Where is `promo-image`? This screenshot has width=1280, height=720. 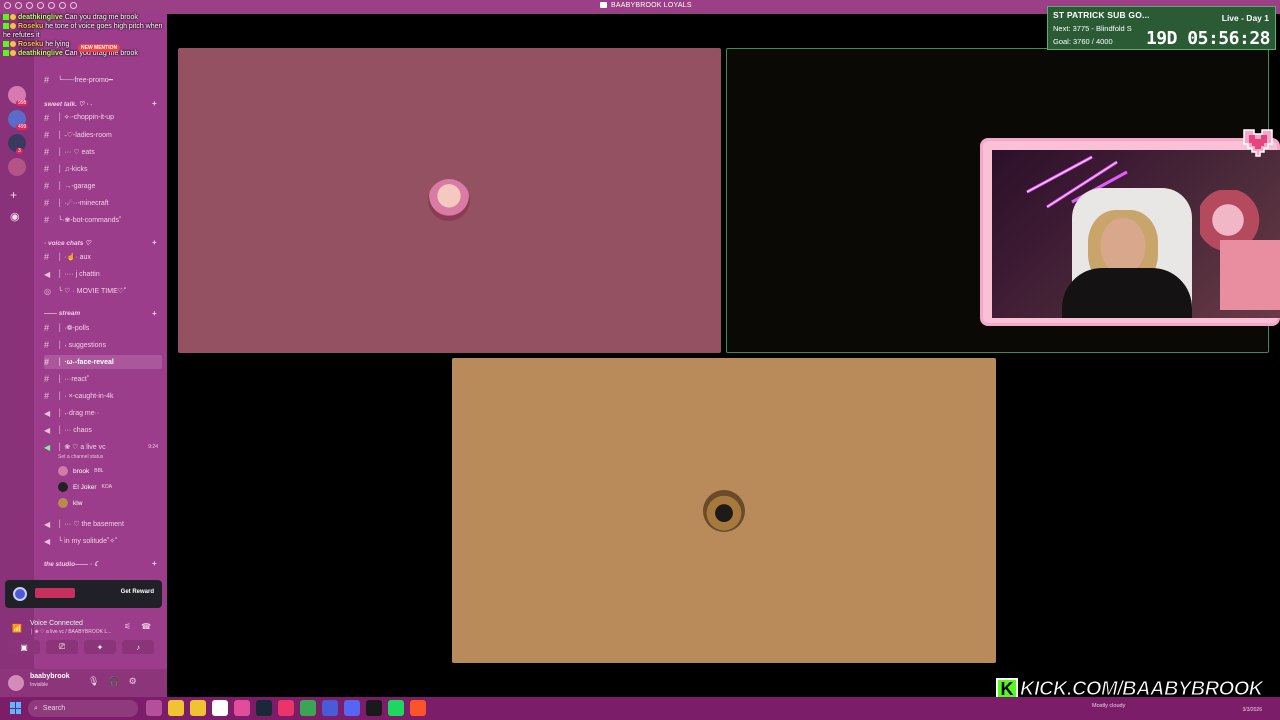 promo-image is located at coordinates (55, 593).